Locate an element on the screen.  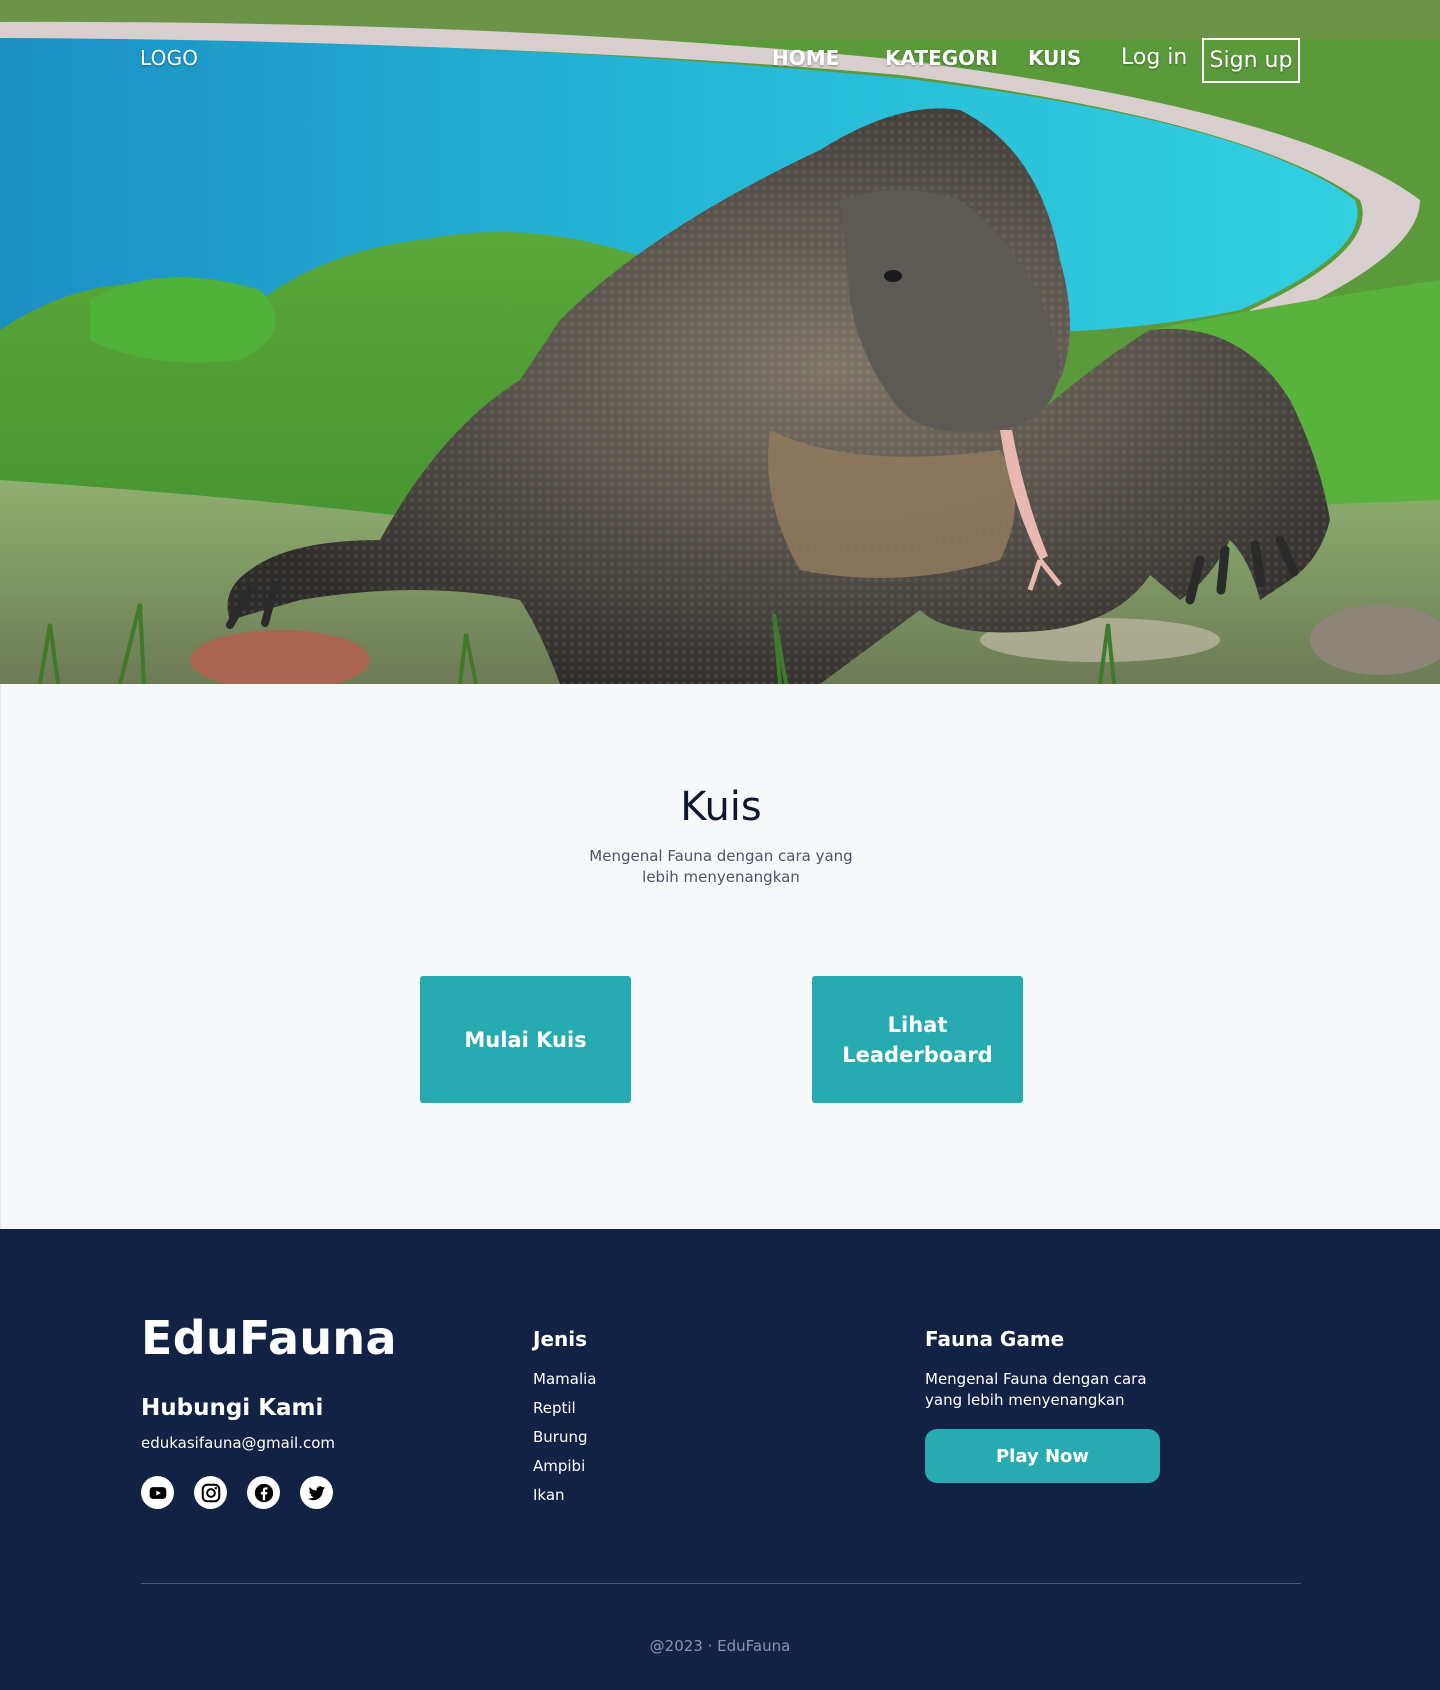
twitter-icon is located at coordinates (316, 1492).